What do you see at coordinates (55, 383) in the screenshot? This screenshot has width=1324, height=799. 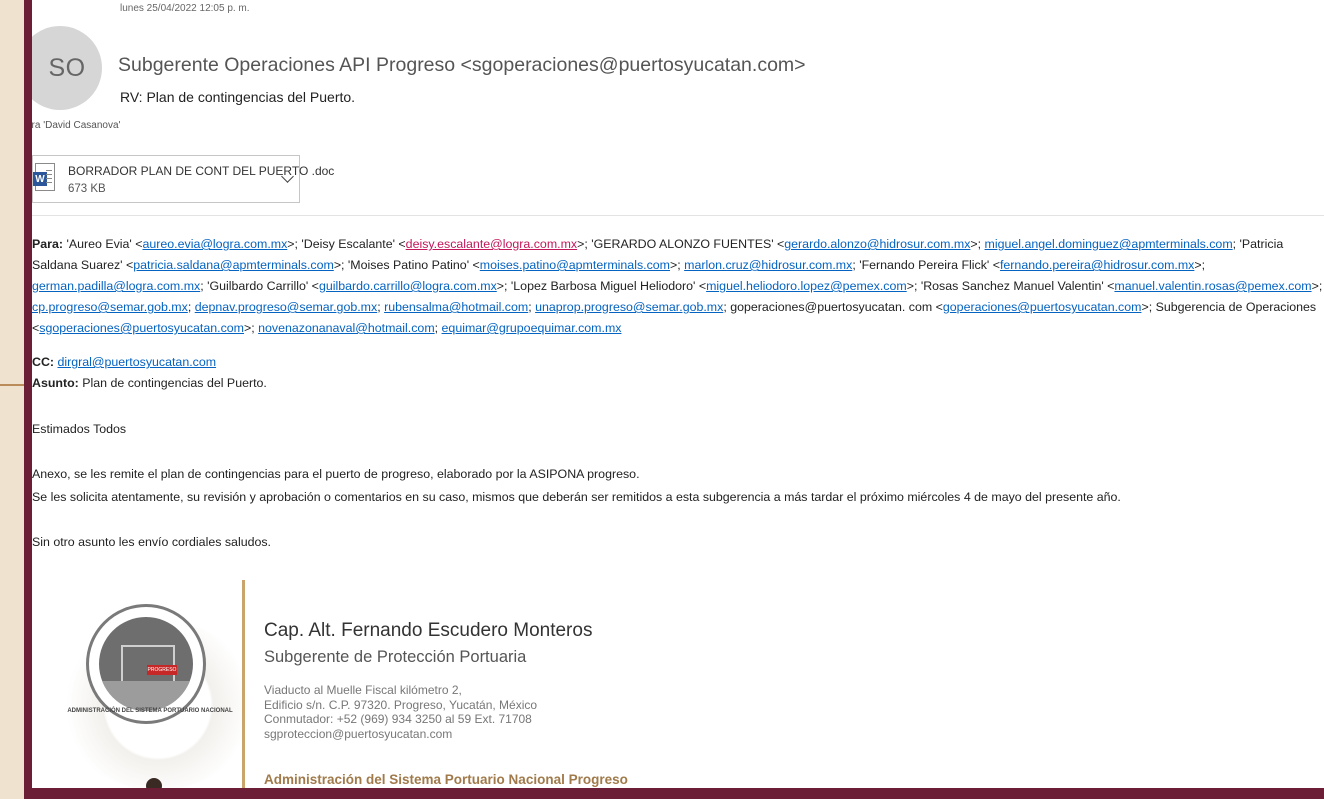 I see `asunto-label: Asunto:` at bounding box center [55, 383].